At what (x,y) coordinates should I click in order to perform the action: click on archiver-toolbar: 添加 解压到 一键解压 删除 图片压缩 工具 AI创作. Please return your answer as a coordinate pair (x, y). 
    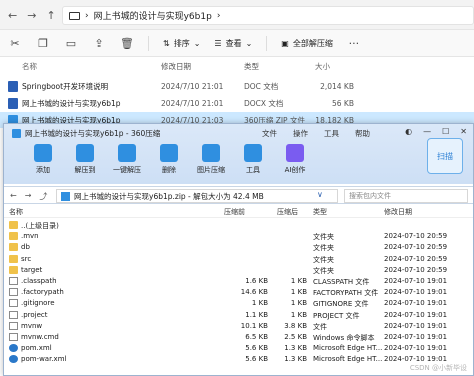
    Looking at the image, I should click on (171, 159).